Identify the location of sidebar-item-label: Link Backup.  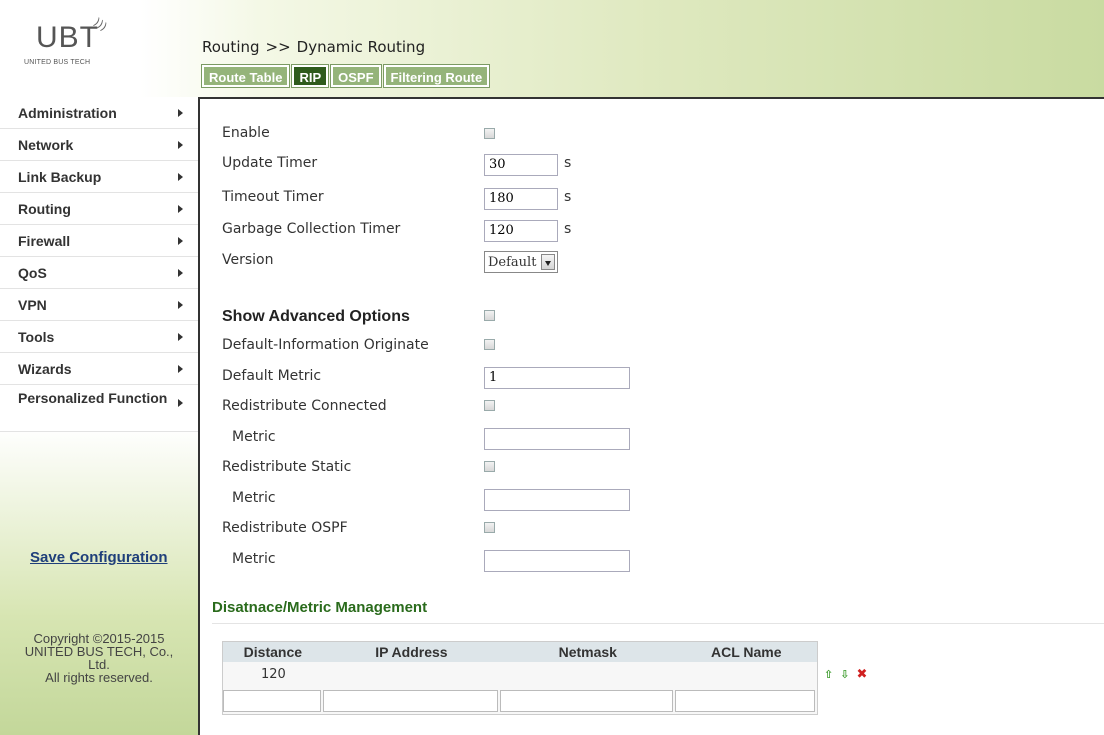
(60, 176).